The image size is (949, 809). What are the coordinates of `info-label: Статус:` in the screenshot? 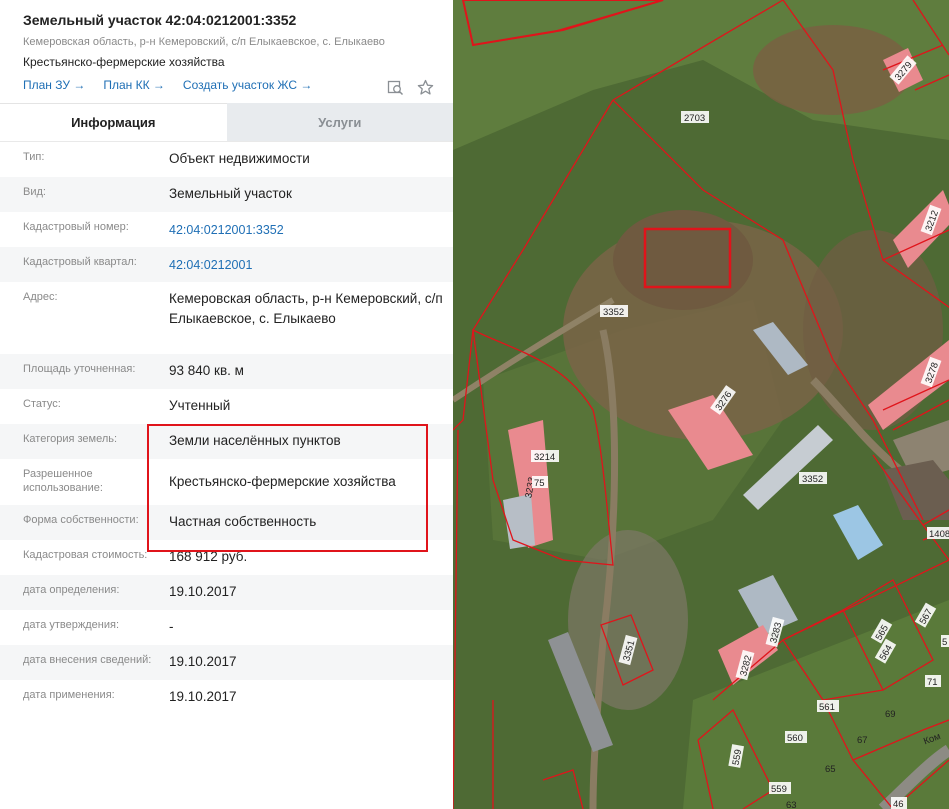 It's located at (42, 404).